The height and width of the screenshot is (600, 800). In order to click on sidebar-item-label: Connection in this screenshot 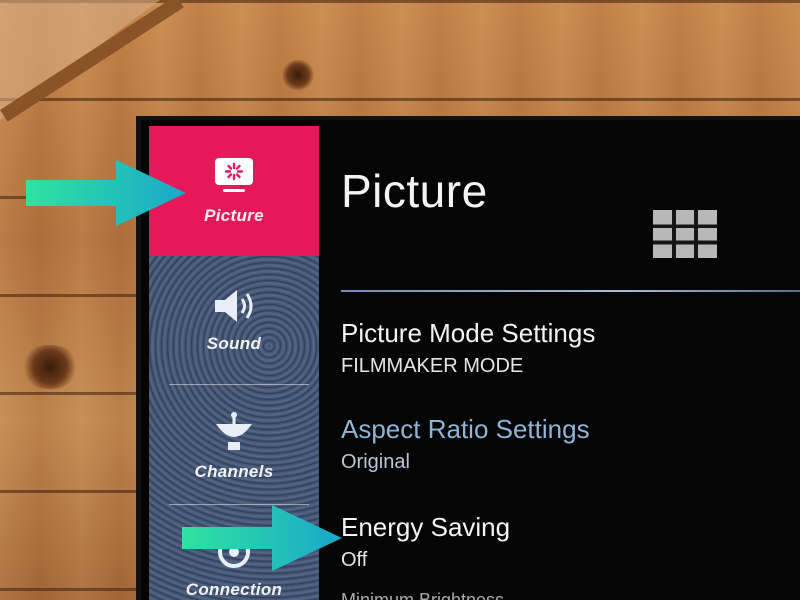, I will do `click(234, 589)`.